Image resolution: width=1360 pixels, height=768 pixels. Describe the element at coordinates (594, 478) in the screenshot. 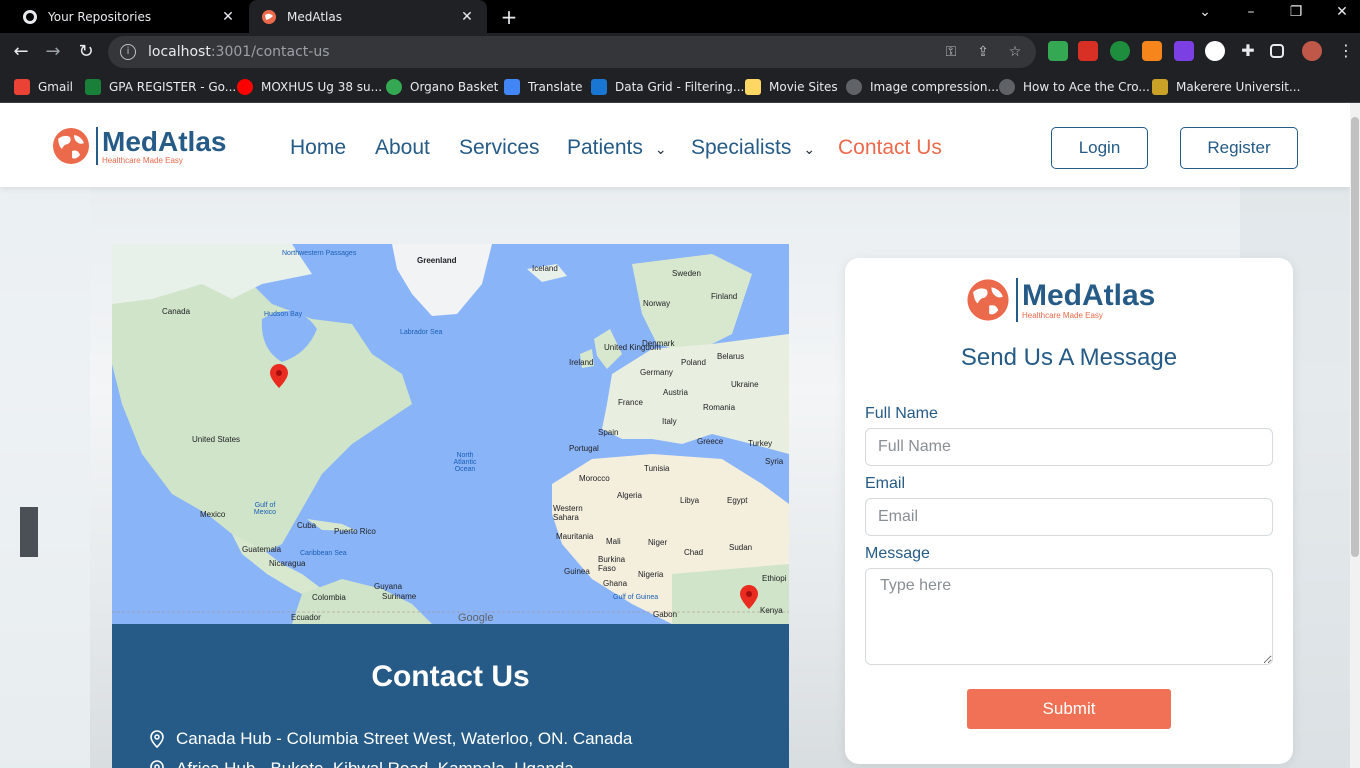

I see `map-label: Morocco` at that location.